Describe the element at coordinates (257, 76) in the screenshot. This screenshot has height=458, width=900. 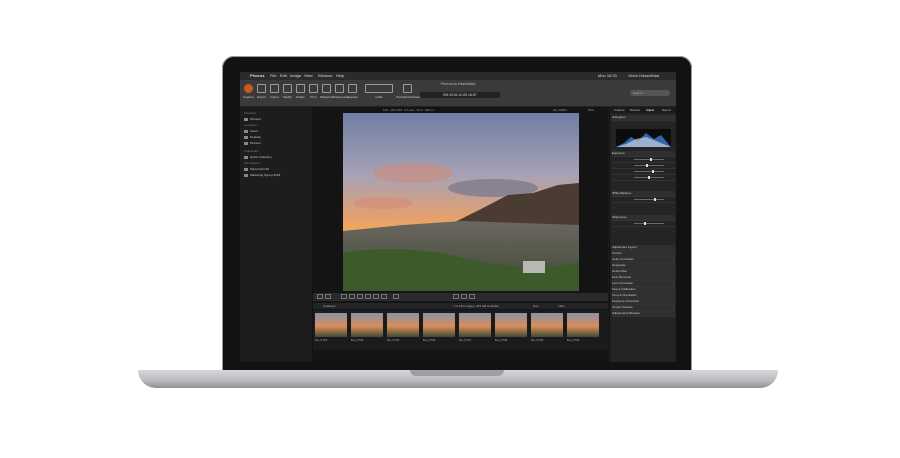
I see `menu-item-phocus: Phocus` at that location.